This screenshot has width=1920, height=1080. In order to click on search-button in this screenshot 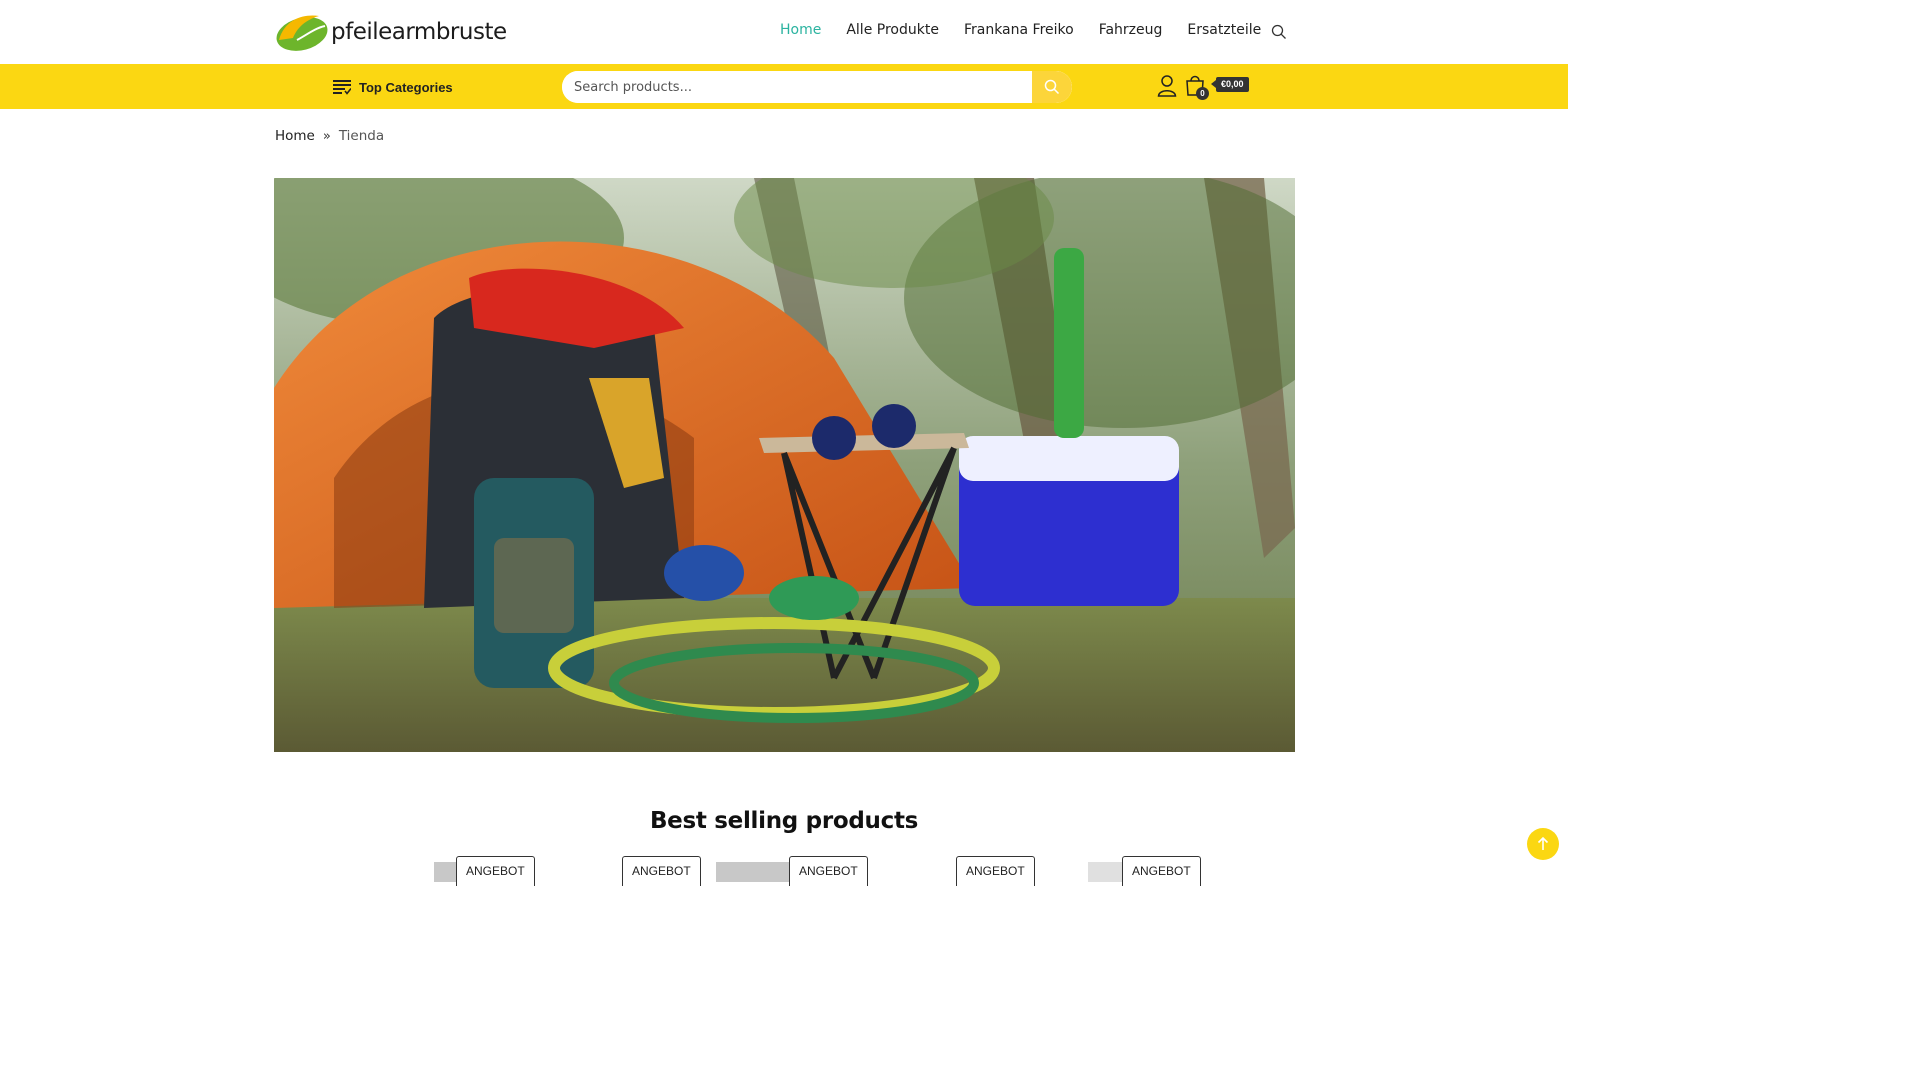, I will do `click(1052, 87)`.